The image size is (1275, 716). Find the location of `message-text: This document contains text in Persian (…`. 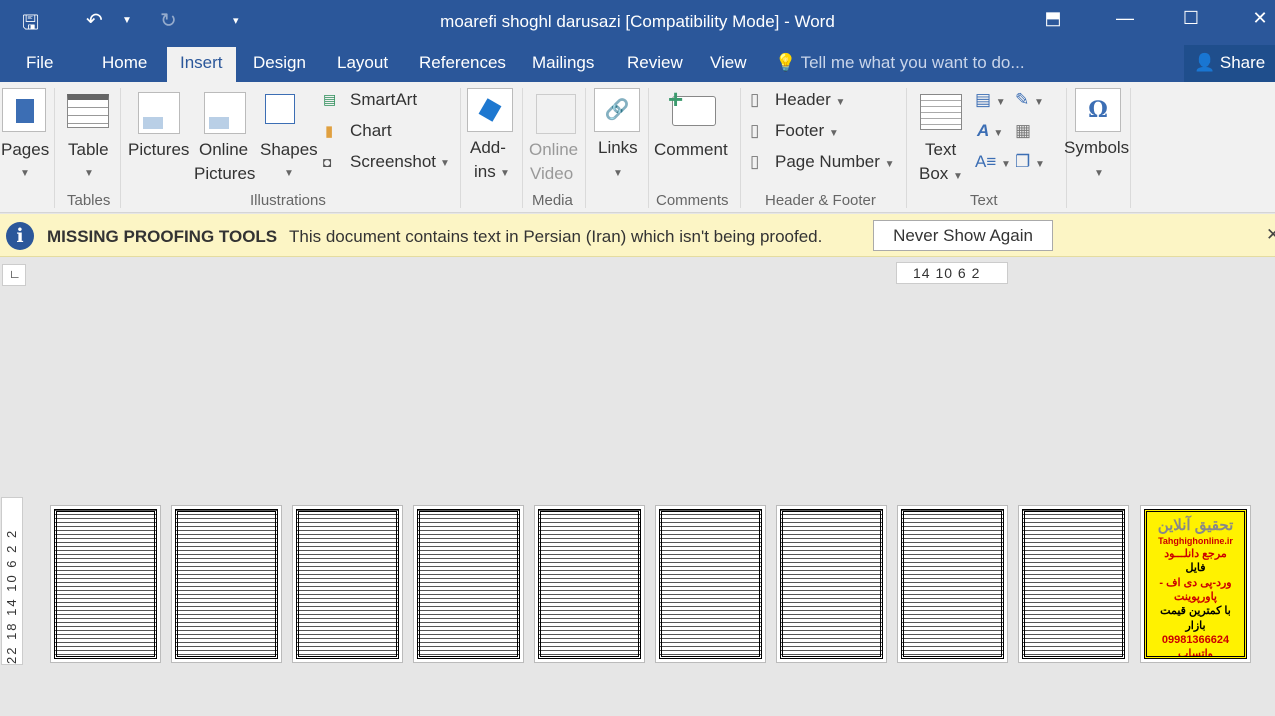

message-text: This document contains text in Persian (… is located at coordinates (556, 236).